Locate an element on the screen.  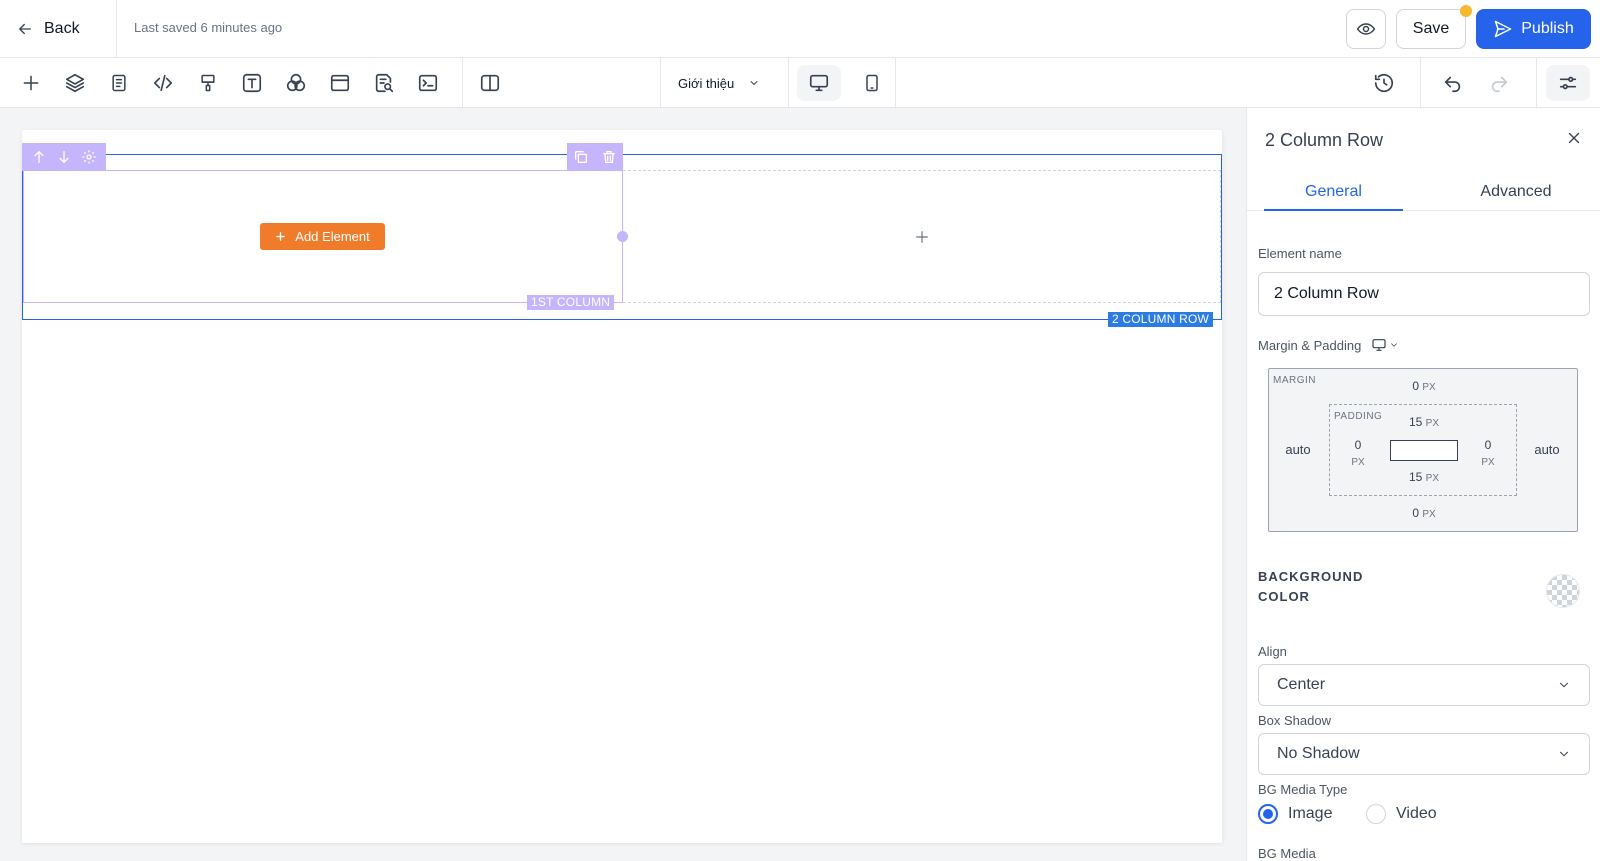
column-controls is located at coordinates (595, 157).